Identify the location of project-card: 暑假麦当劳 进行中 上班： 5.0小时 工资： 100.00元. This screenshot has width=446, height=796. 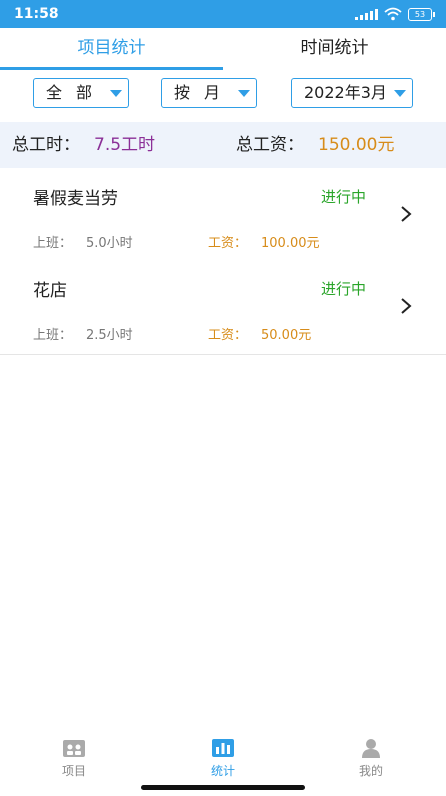
(223, 216).